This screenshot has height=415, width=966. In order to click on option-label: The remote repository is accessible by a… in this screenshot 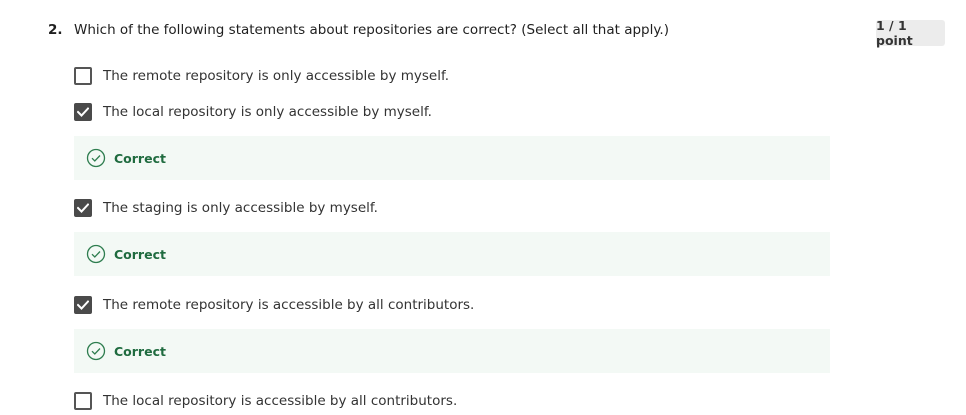, I will do `click(289, 305)`.